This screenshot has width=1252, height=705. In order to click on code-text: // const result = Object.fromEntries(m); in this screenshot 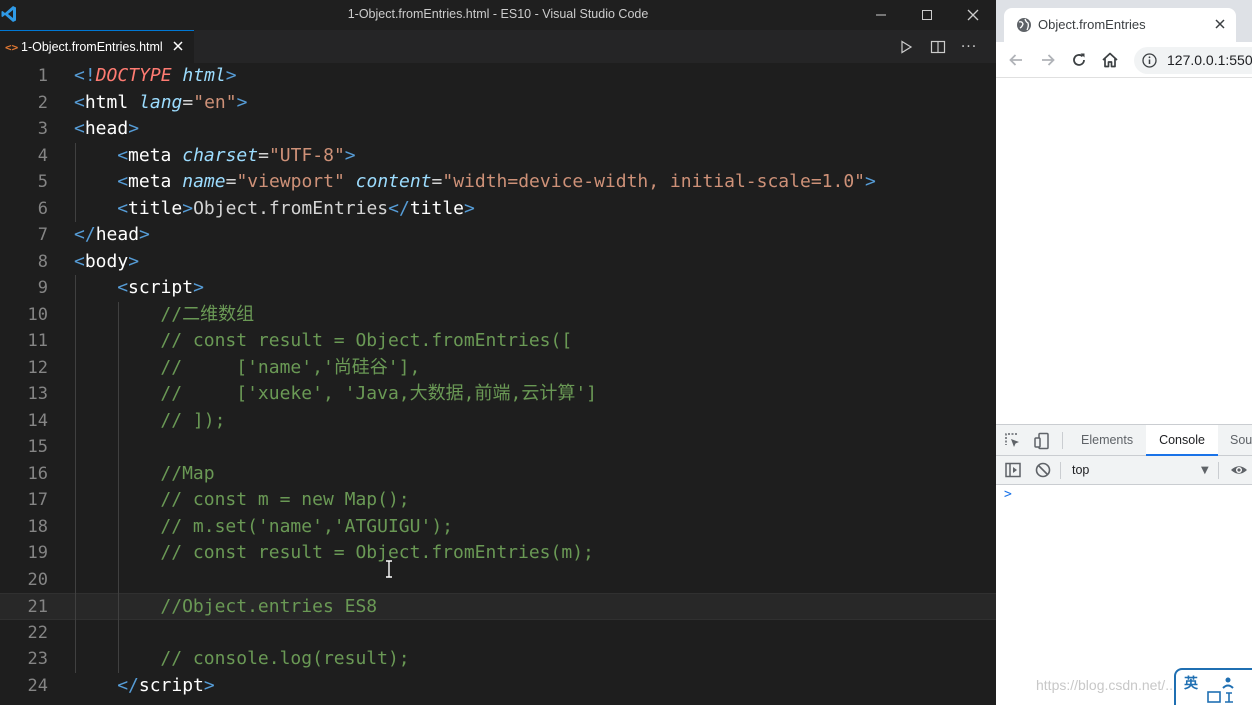, I will do `click(376, 553)`.